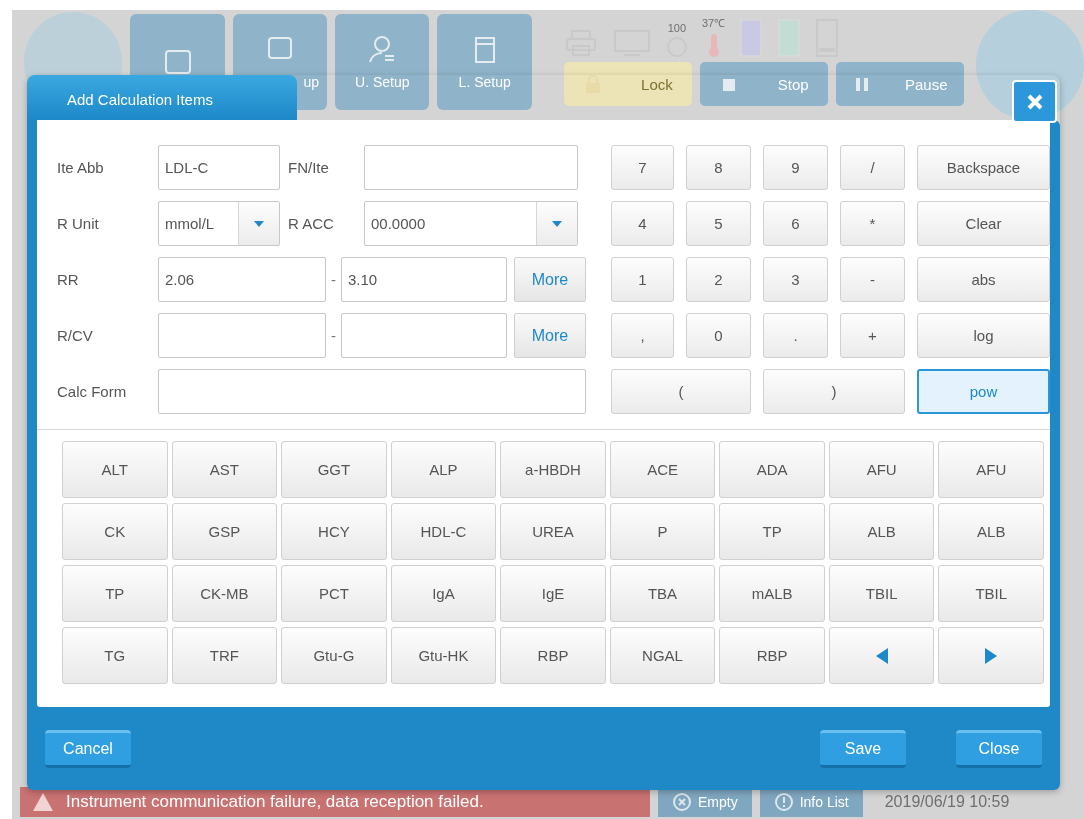  What do you see at coordinates (334, 655) in the screenshot?
I see `item-button: Gtu-G` at bounding box center [334, 655].